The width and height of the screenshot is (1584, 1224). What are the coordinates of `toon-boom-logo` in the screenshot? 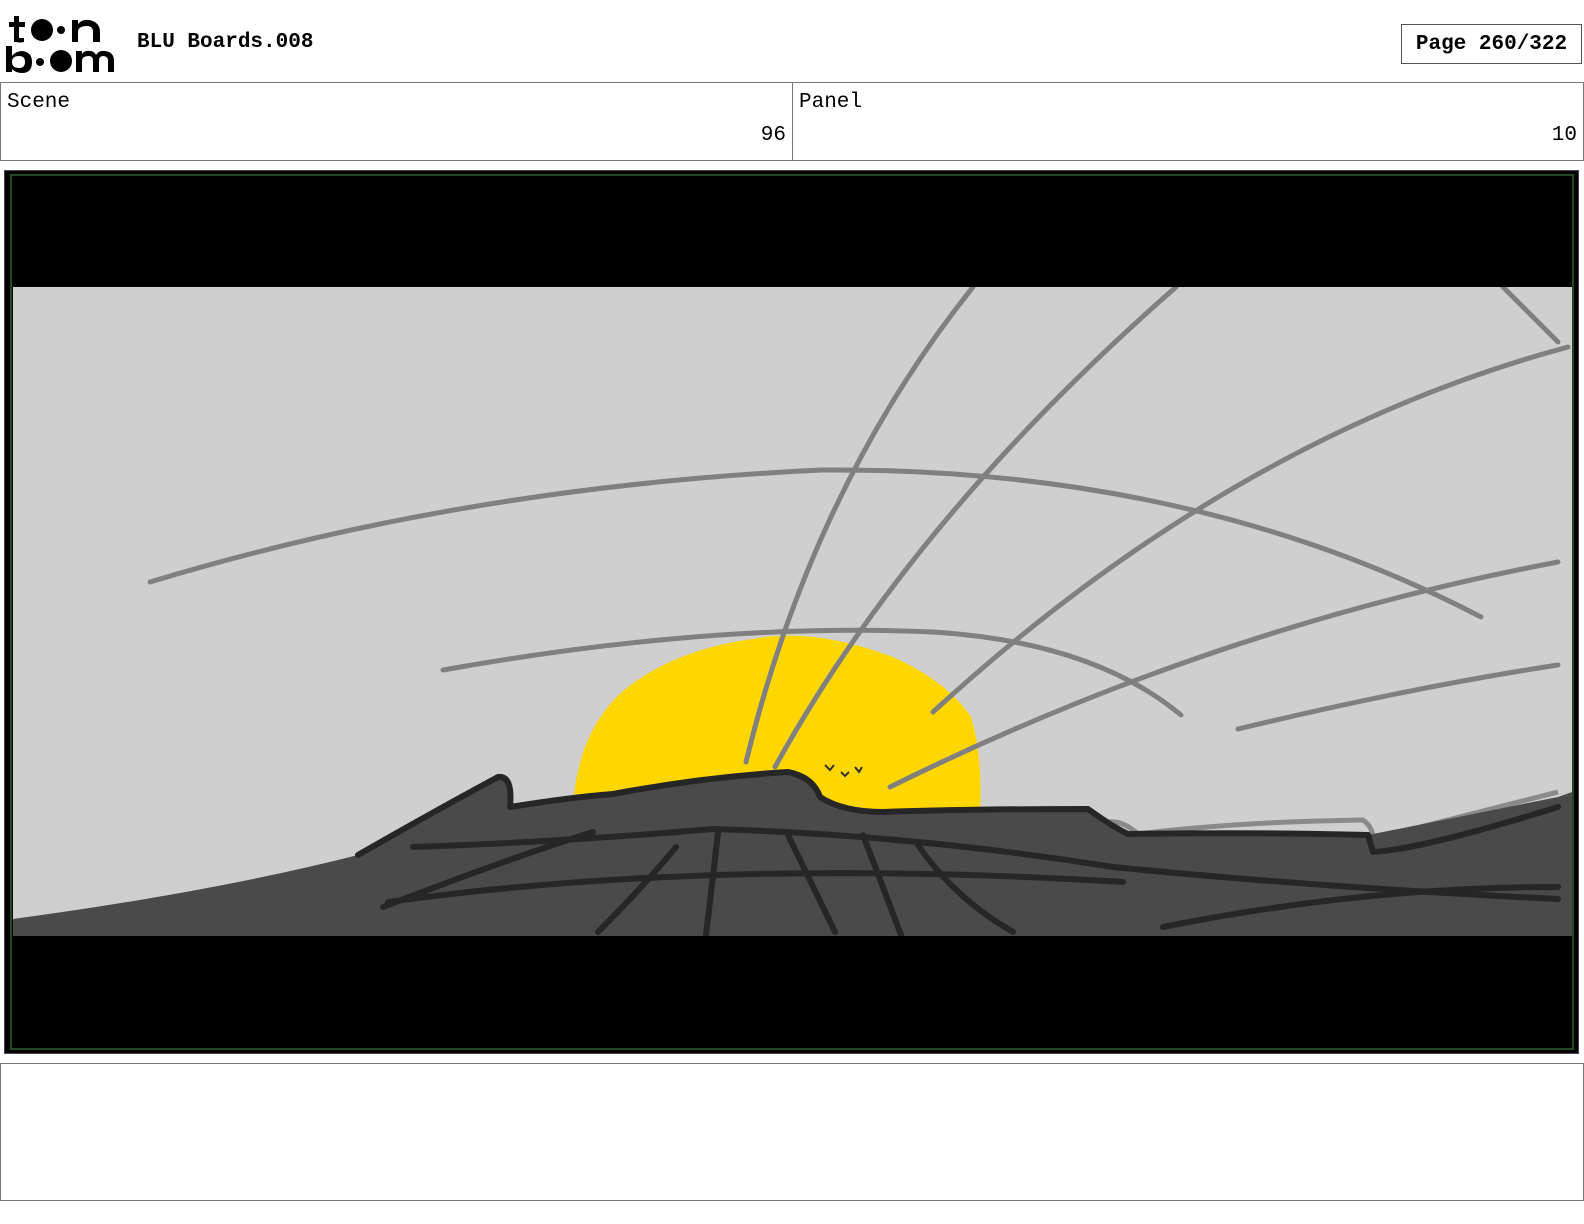 It's located at (60, 44).